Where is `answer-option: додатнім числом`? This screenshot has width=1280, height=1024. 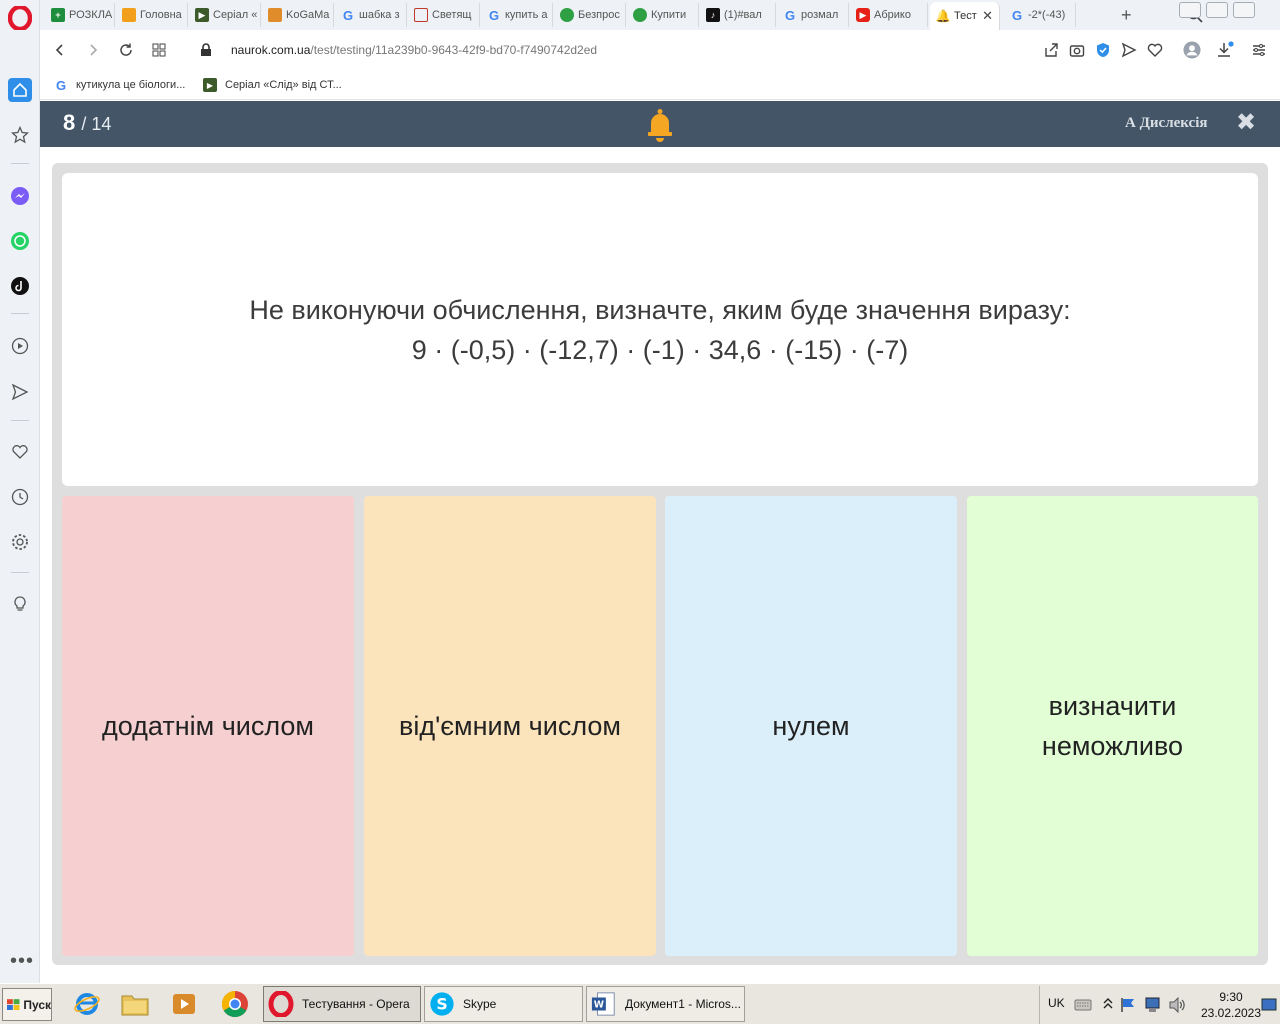
answer-option: додатнім числом is located at coordinates (208, 726).